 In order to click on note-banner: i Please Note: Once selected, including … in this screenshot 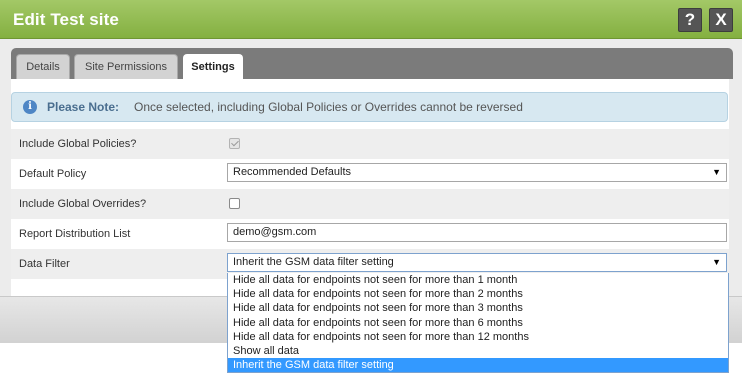, I will do `click(369, 107)`.